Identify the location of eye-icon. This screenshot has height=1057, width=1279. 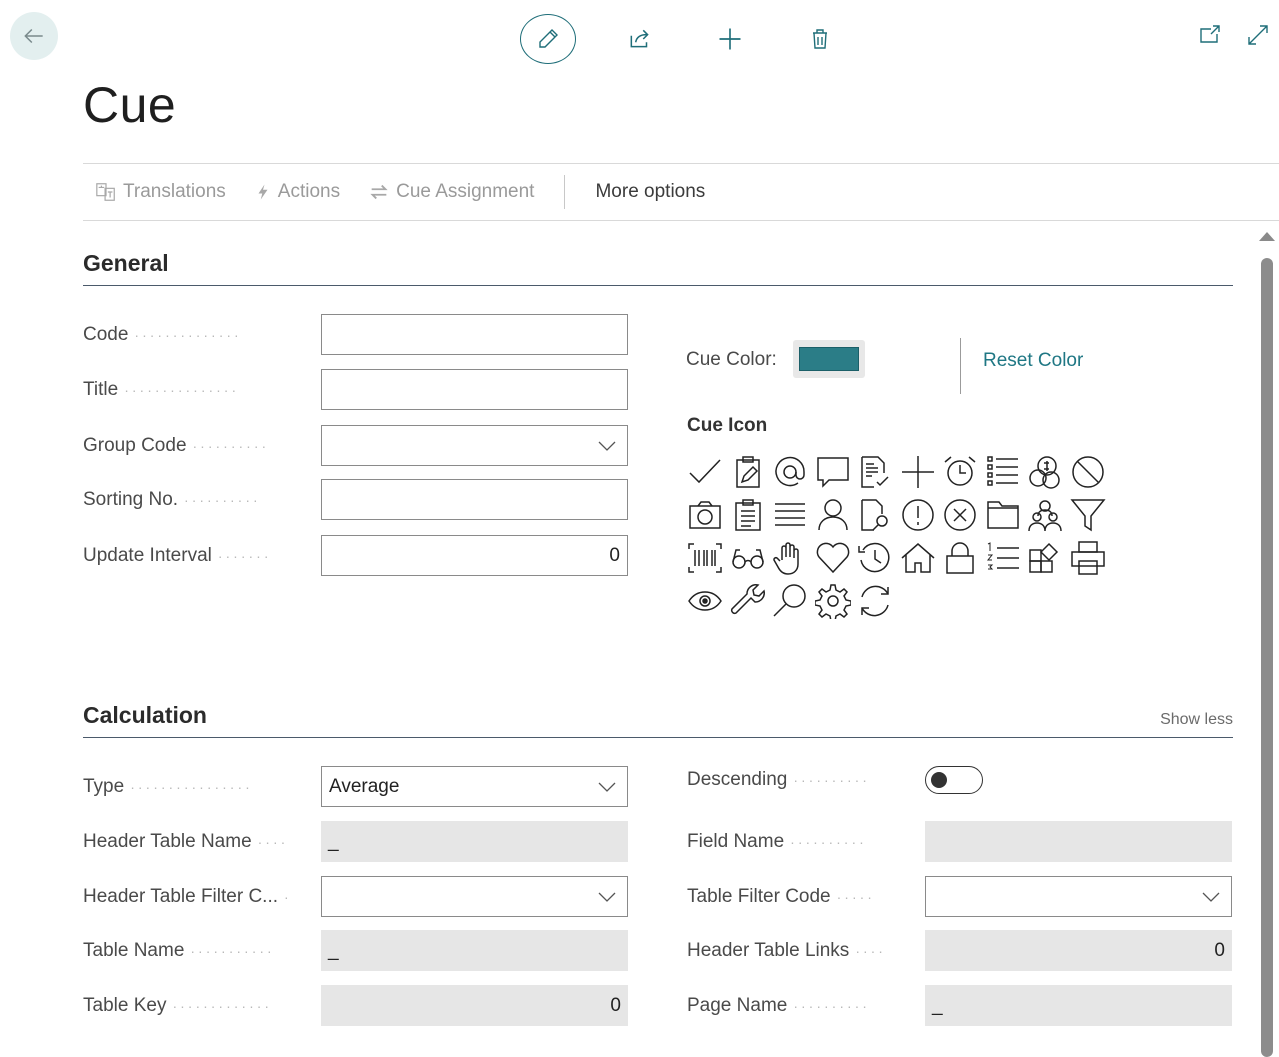
(705, 600).